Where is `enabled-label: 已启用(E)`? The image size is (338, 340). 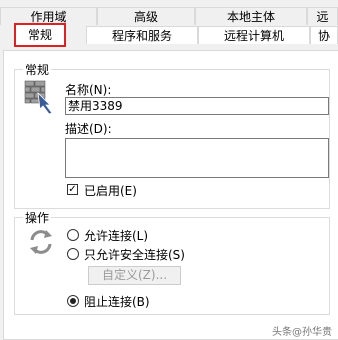
enabled-label: 已启用(E) is located at coordinates (110, 191).